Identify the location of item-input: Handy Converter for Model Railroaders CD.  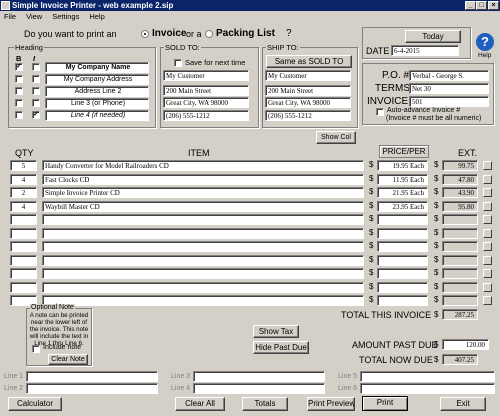
(203, 165).